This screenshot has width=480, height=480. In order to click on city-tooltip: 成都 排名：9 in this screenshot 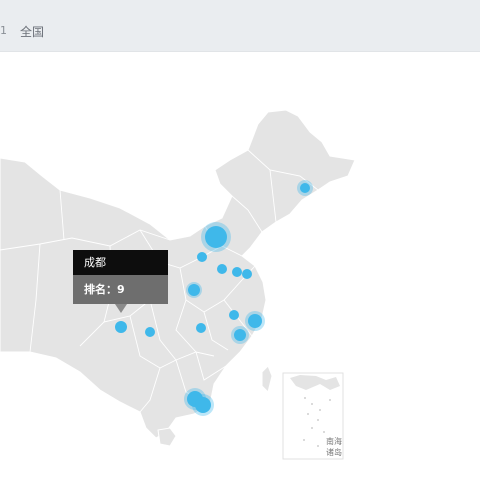, I will do `click(120, 281)`.